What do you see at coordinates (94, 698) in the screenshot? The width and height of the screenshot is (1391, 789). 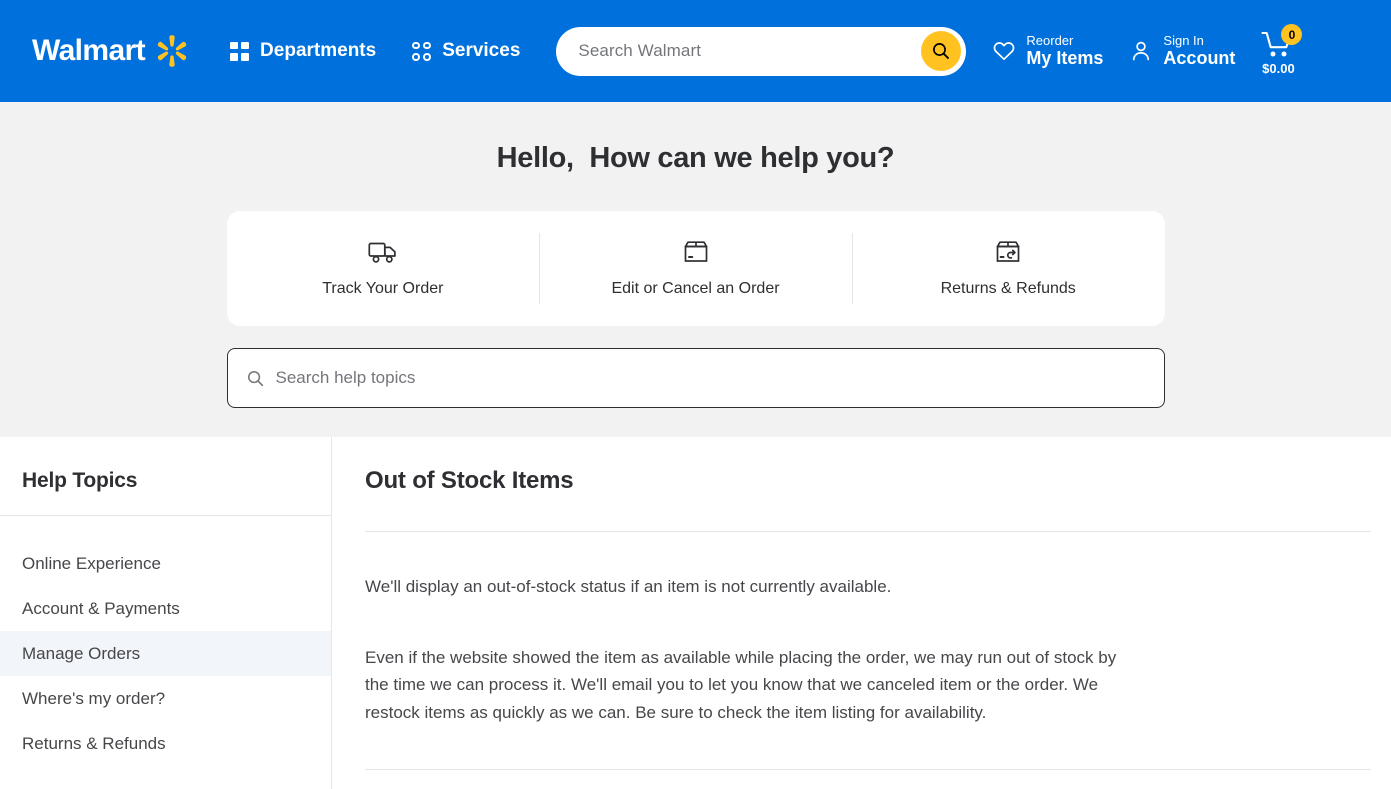 I see `sidebar-item-label: Where's my order?` at bounding box center [94, 698].